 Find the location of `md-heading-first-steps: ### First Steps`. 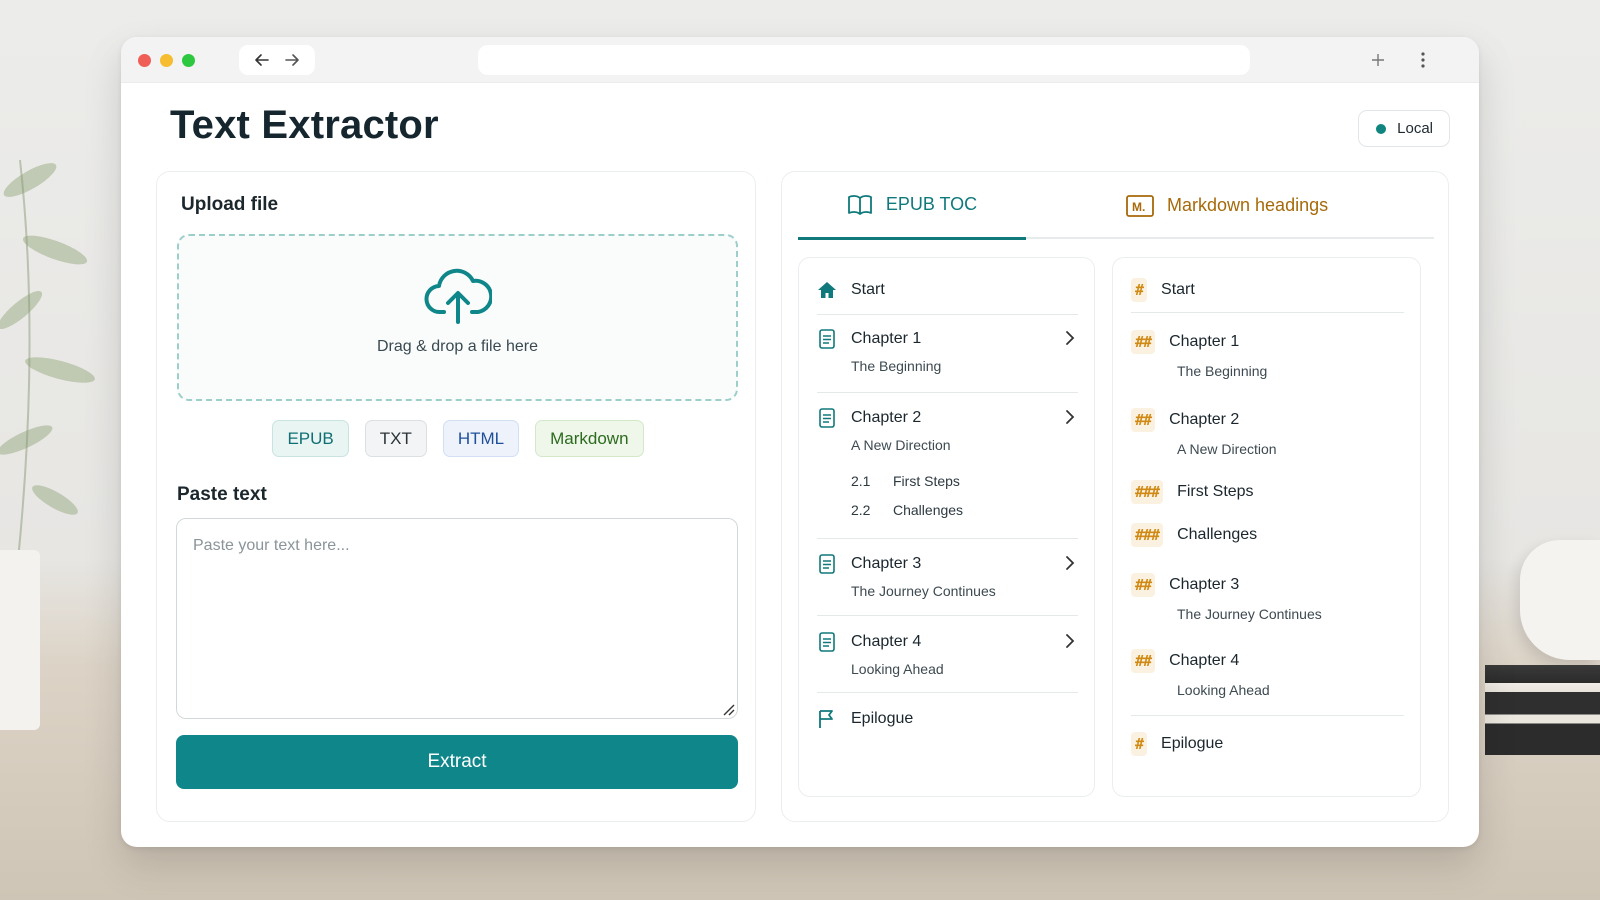

md-heading-first-steps: ### First Steps is located at coordinates (1267, 492).